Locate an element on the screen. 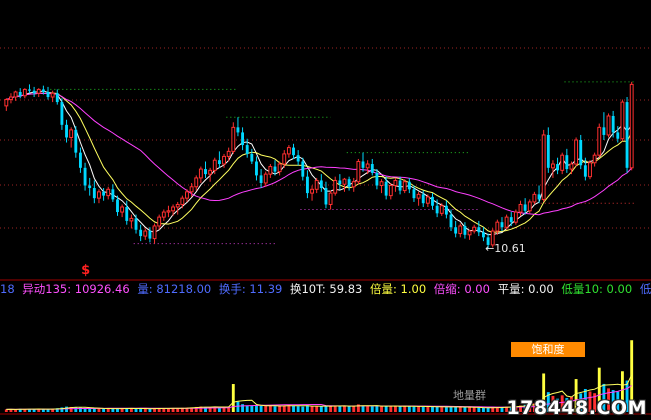 This screenshot has height=420, width=651. indicator-turnover-value: 换手: 11.39 is located at coordinates (250, 289).